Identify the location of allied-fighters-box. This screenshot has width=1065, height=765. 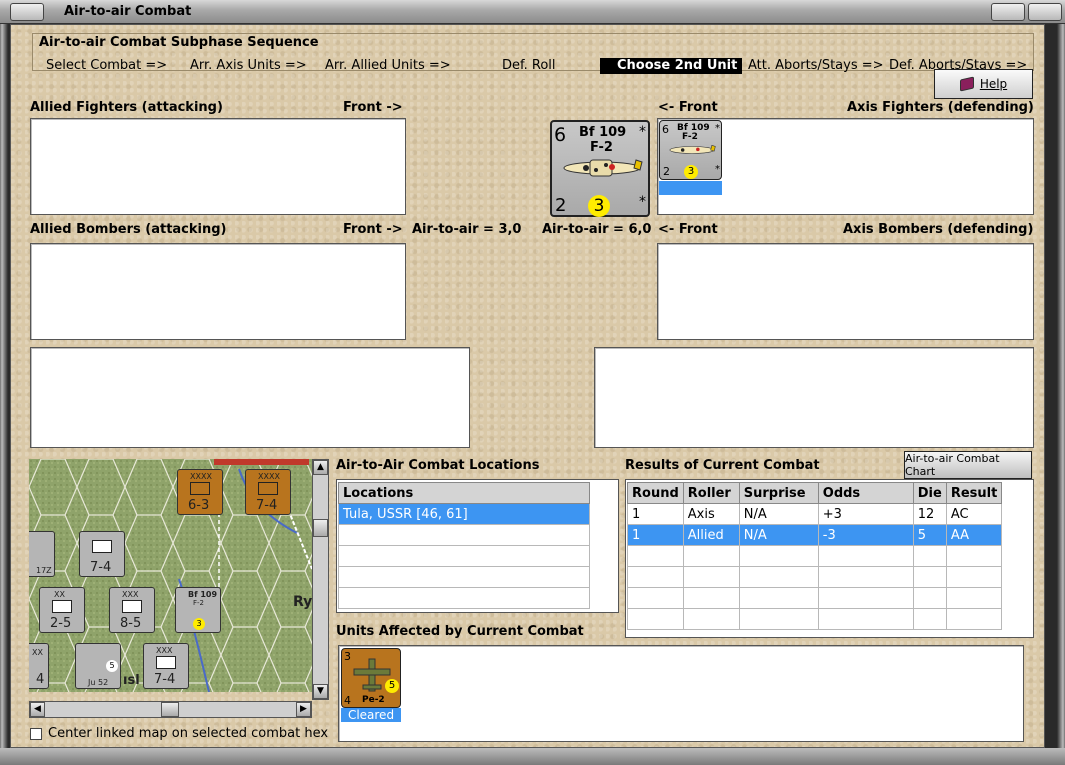
(218, 166).